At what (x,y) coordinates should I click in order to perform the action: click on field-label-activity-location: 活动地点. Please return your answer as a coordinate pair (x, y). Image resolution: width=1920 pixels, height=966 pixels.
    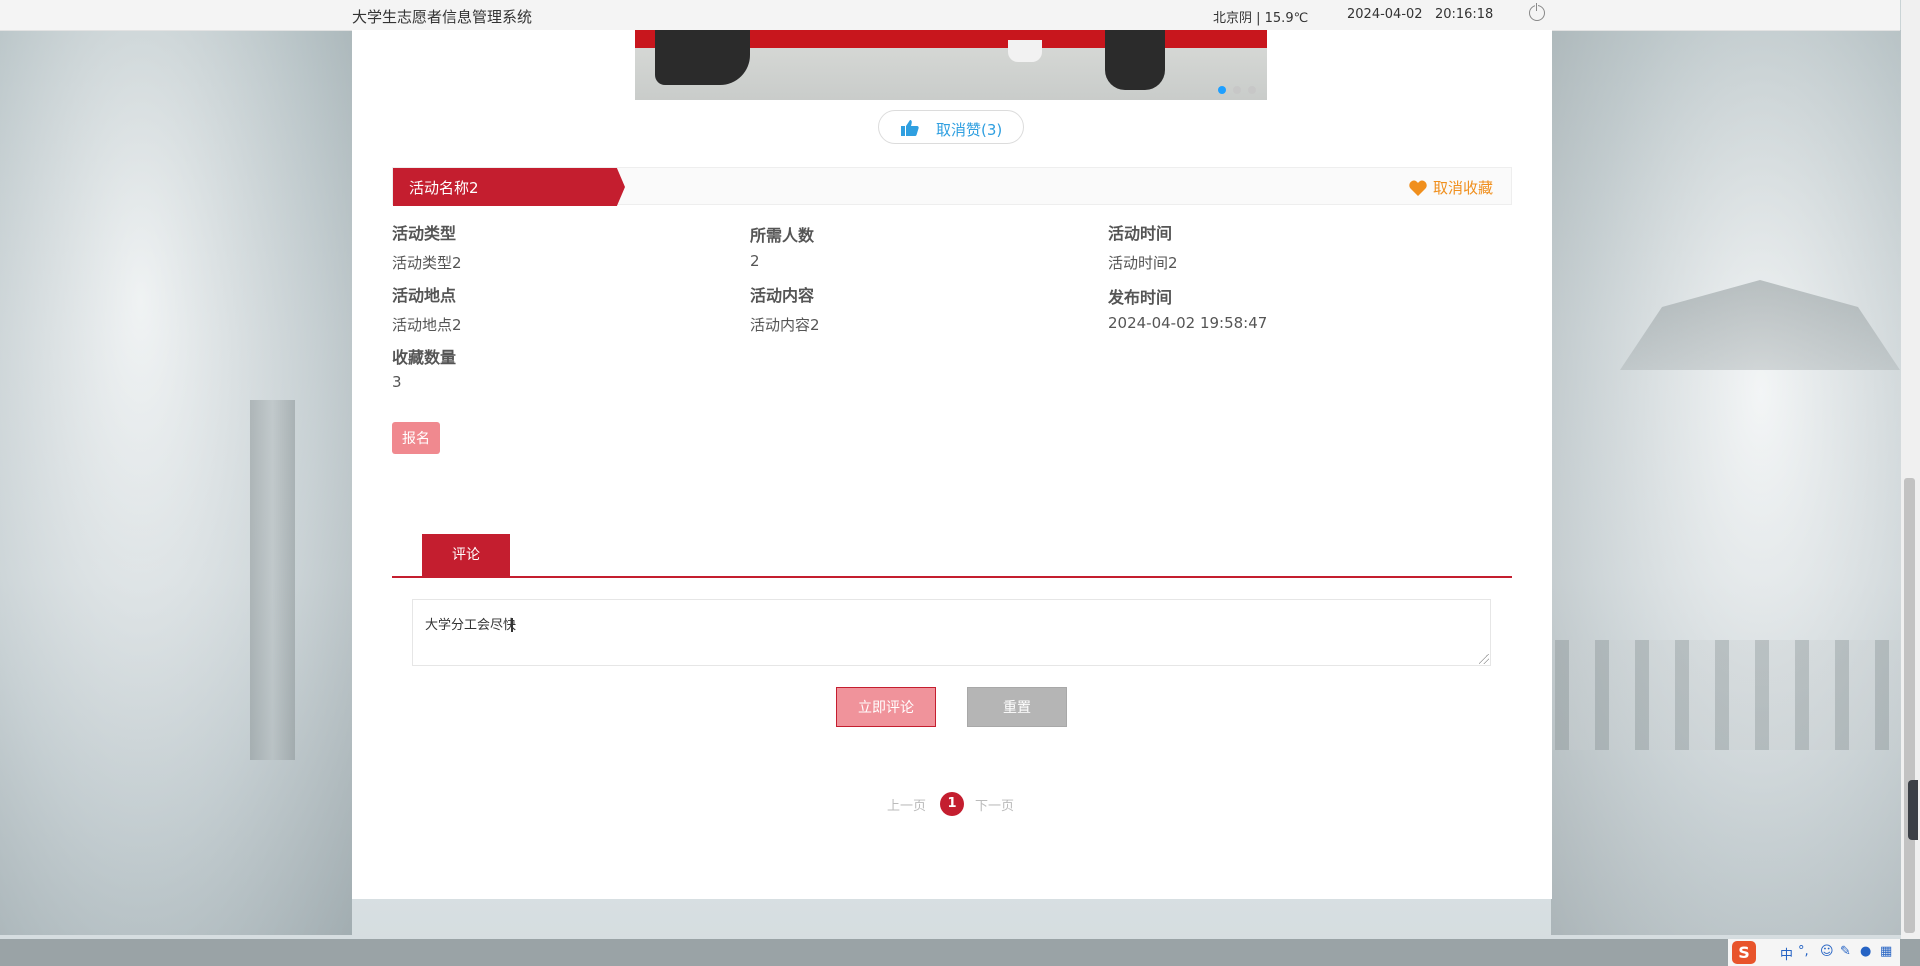
    Looking at the image, I should click on (424, 295).